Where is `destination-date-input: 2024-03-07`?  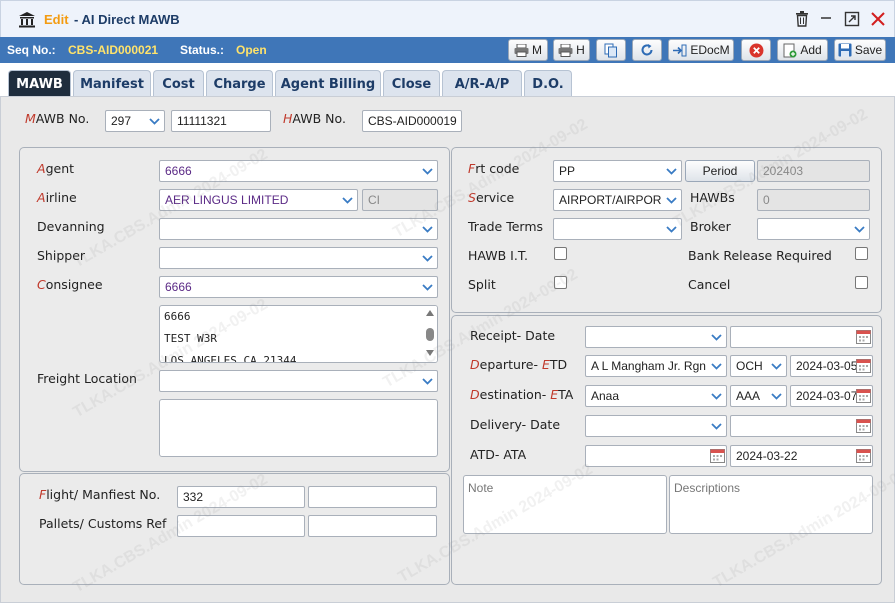
destination-date-input: 2024-03-07 is located at coordinates (831, 396).